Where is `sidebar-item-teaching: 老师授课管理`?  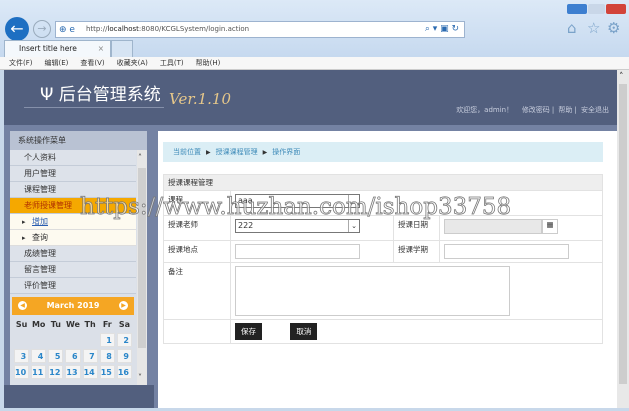
sidebar-item-teaching: 老师授课管理 is located at coordinates (73, 206).